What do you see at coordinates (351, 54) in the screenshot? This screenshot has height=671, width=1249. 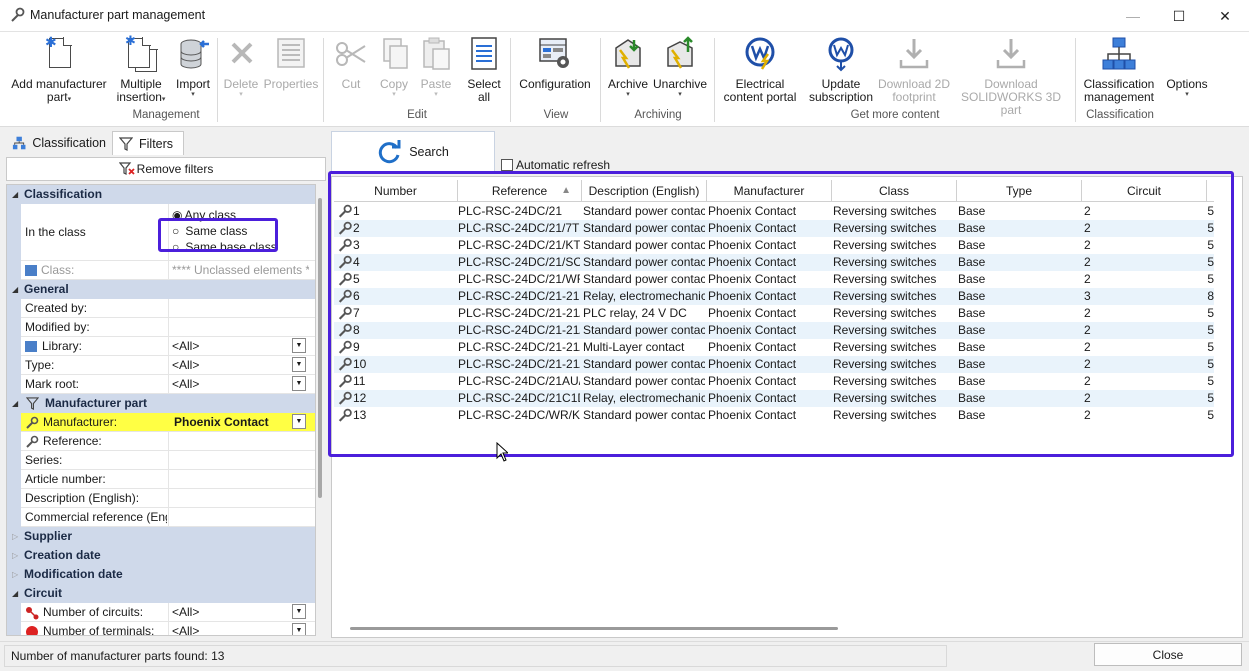 I see `scissors-icon` at bounding box center [351, 54].